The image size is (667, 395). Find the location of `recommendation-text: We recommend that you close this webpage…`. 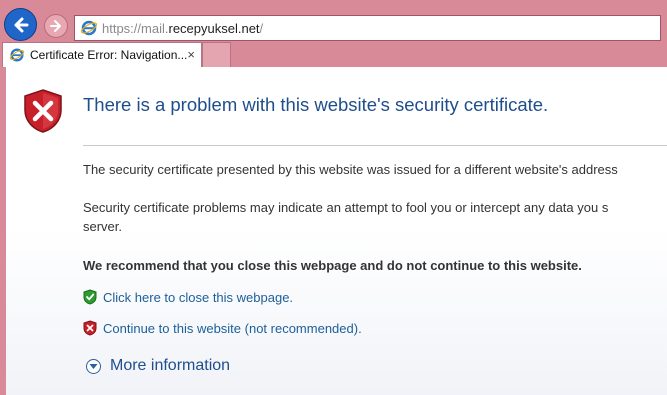

recommendation-text: We recommend that you close this webpage… is located at coordinates (332, 265).